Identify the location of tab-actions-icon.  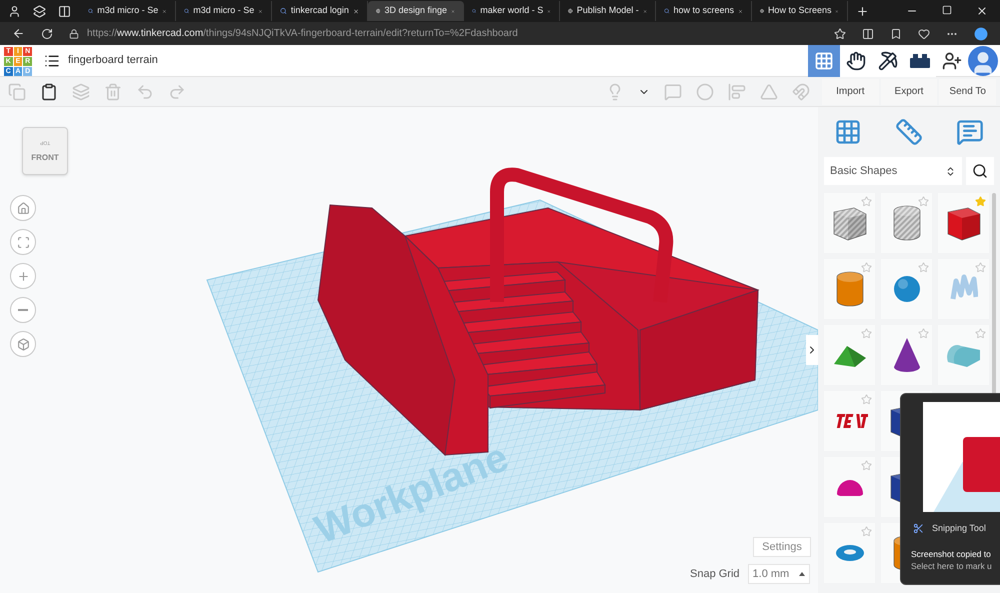
(64, 11).